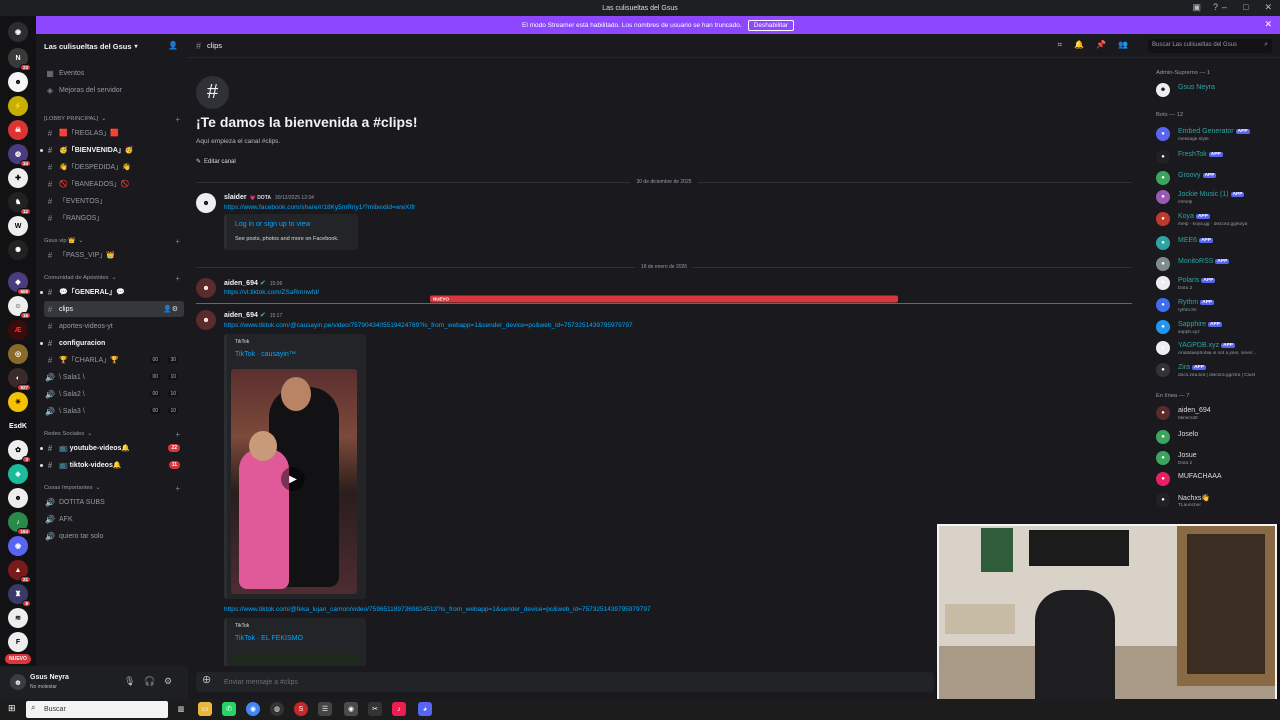 The height and width of the screenshot is (720, 1280). What do you see at coordinates (18, 250) in the screenshot?
I see `server-icon: ✺` at bounding box center [18, 250].